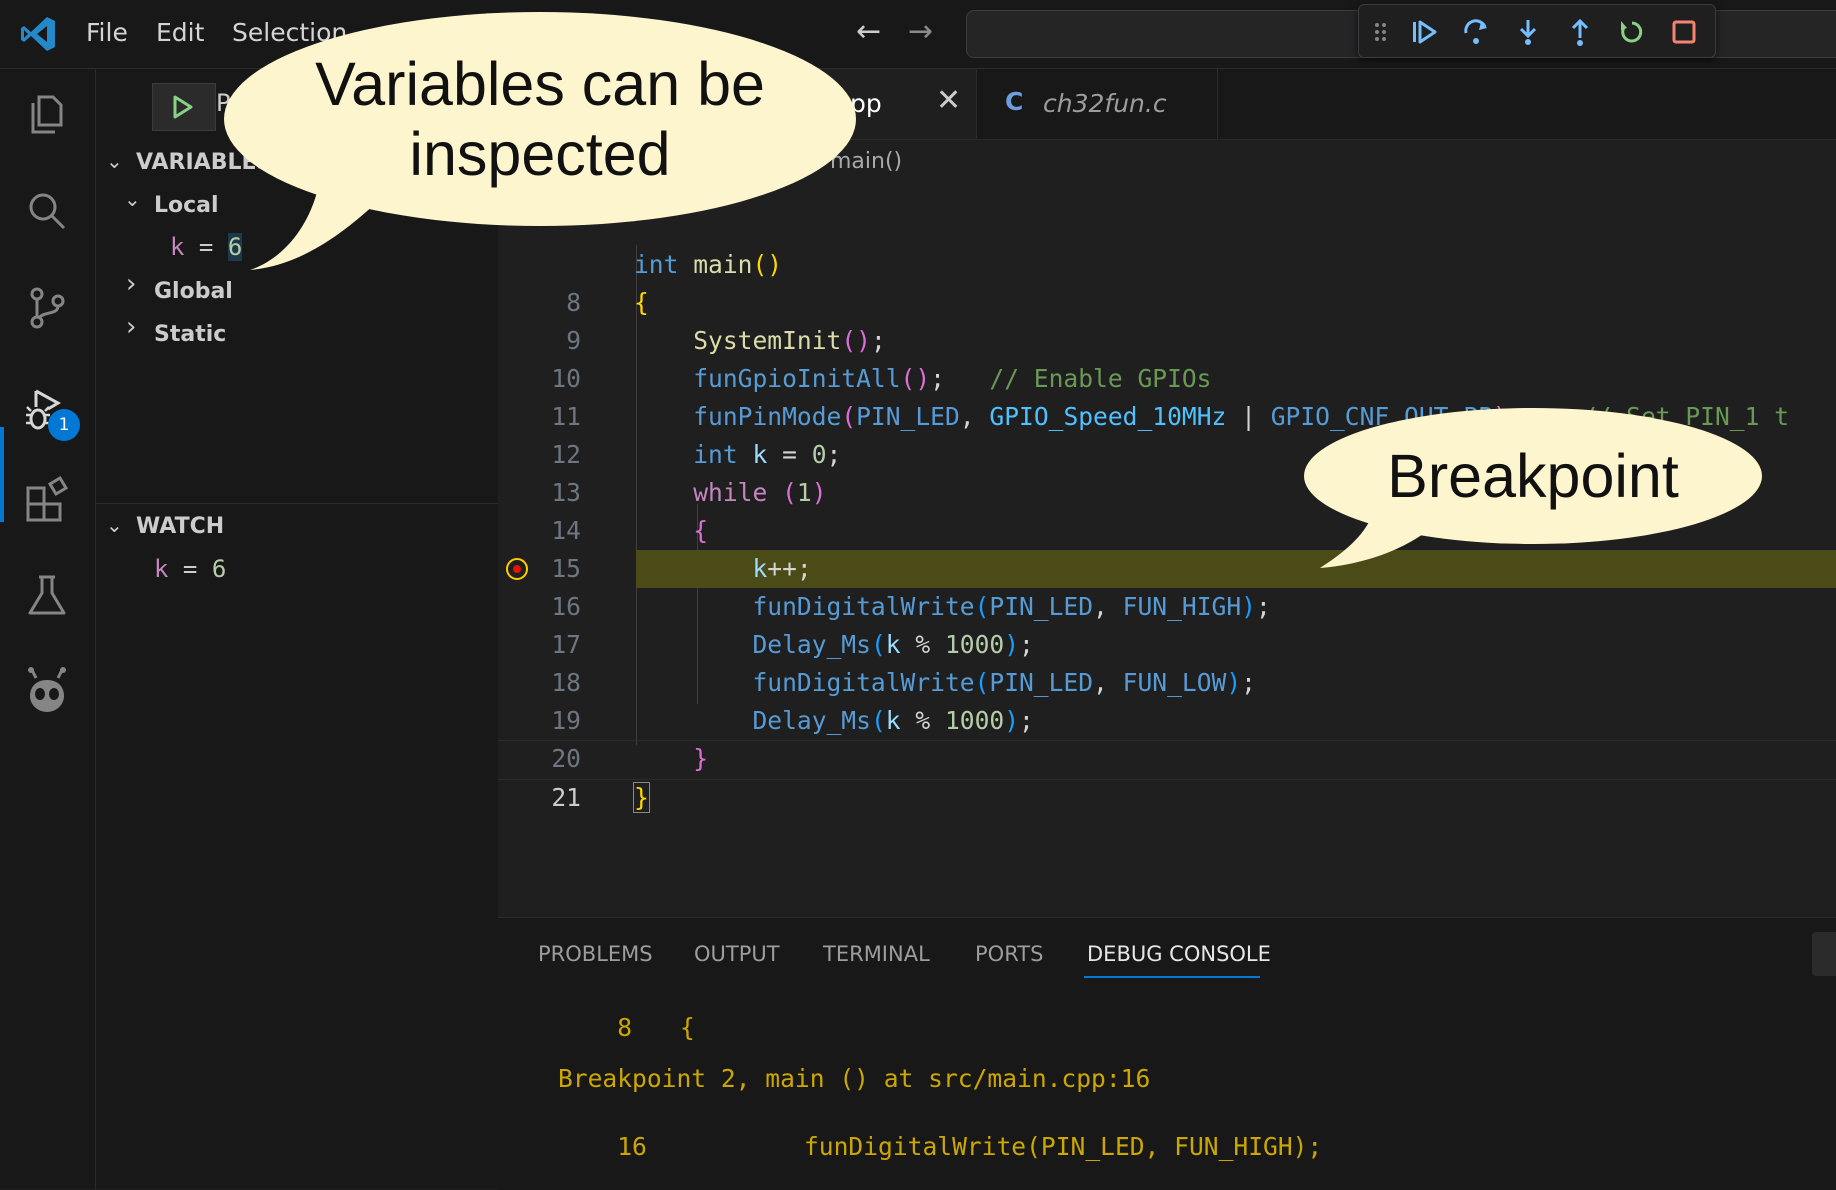 The image size is (1836, 1190). What do you see at coordinates (1014, 101) in the screenshot?
I see `c-file-icon: C` at bounding box center [1014, 101].